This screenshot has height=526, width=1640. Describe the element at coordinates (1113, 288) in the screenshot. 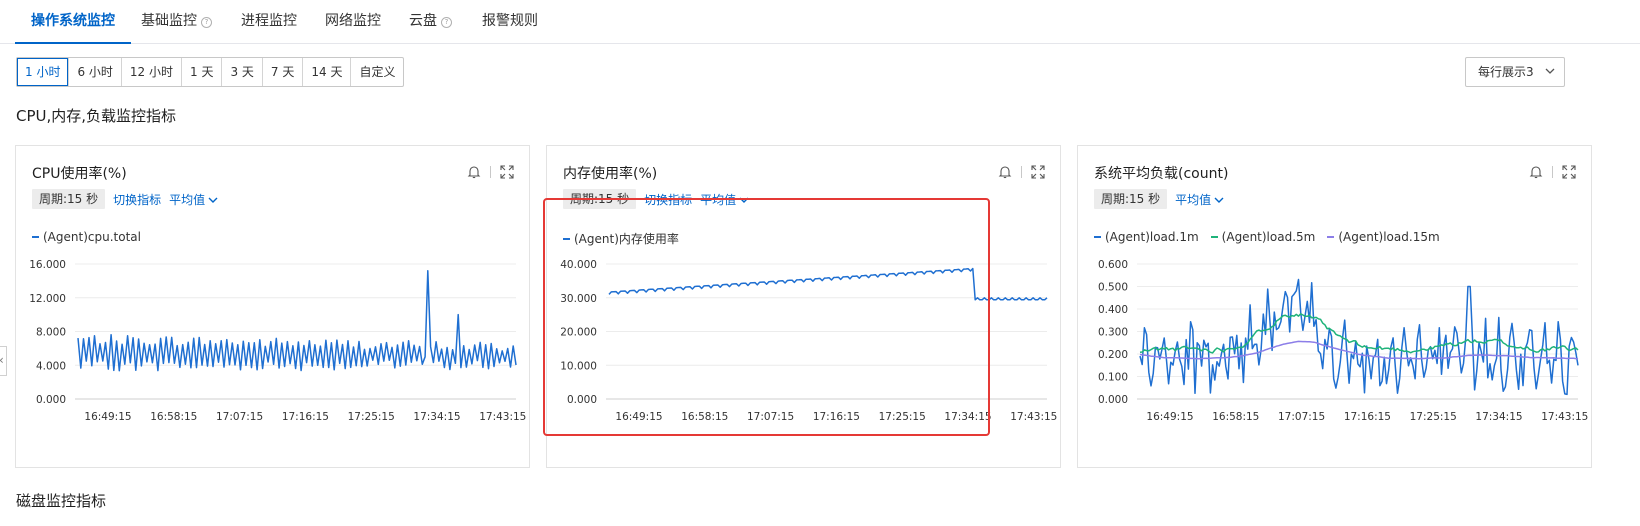

I see `y-tick-label: 0.500` at that location.